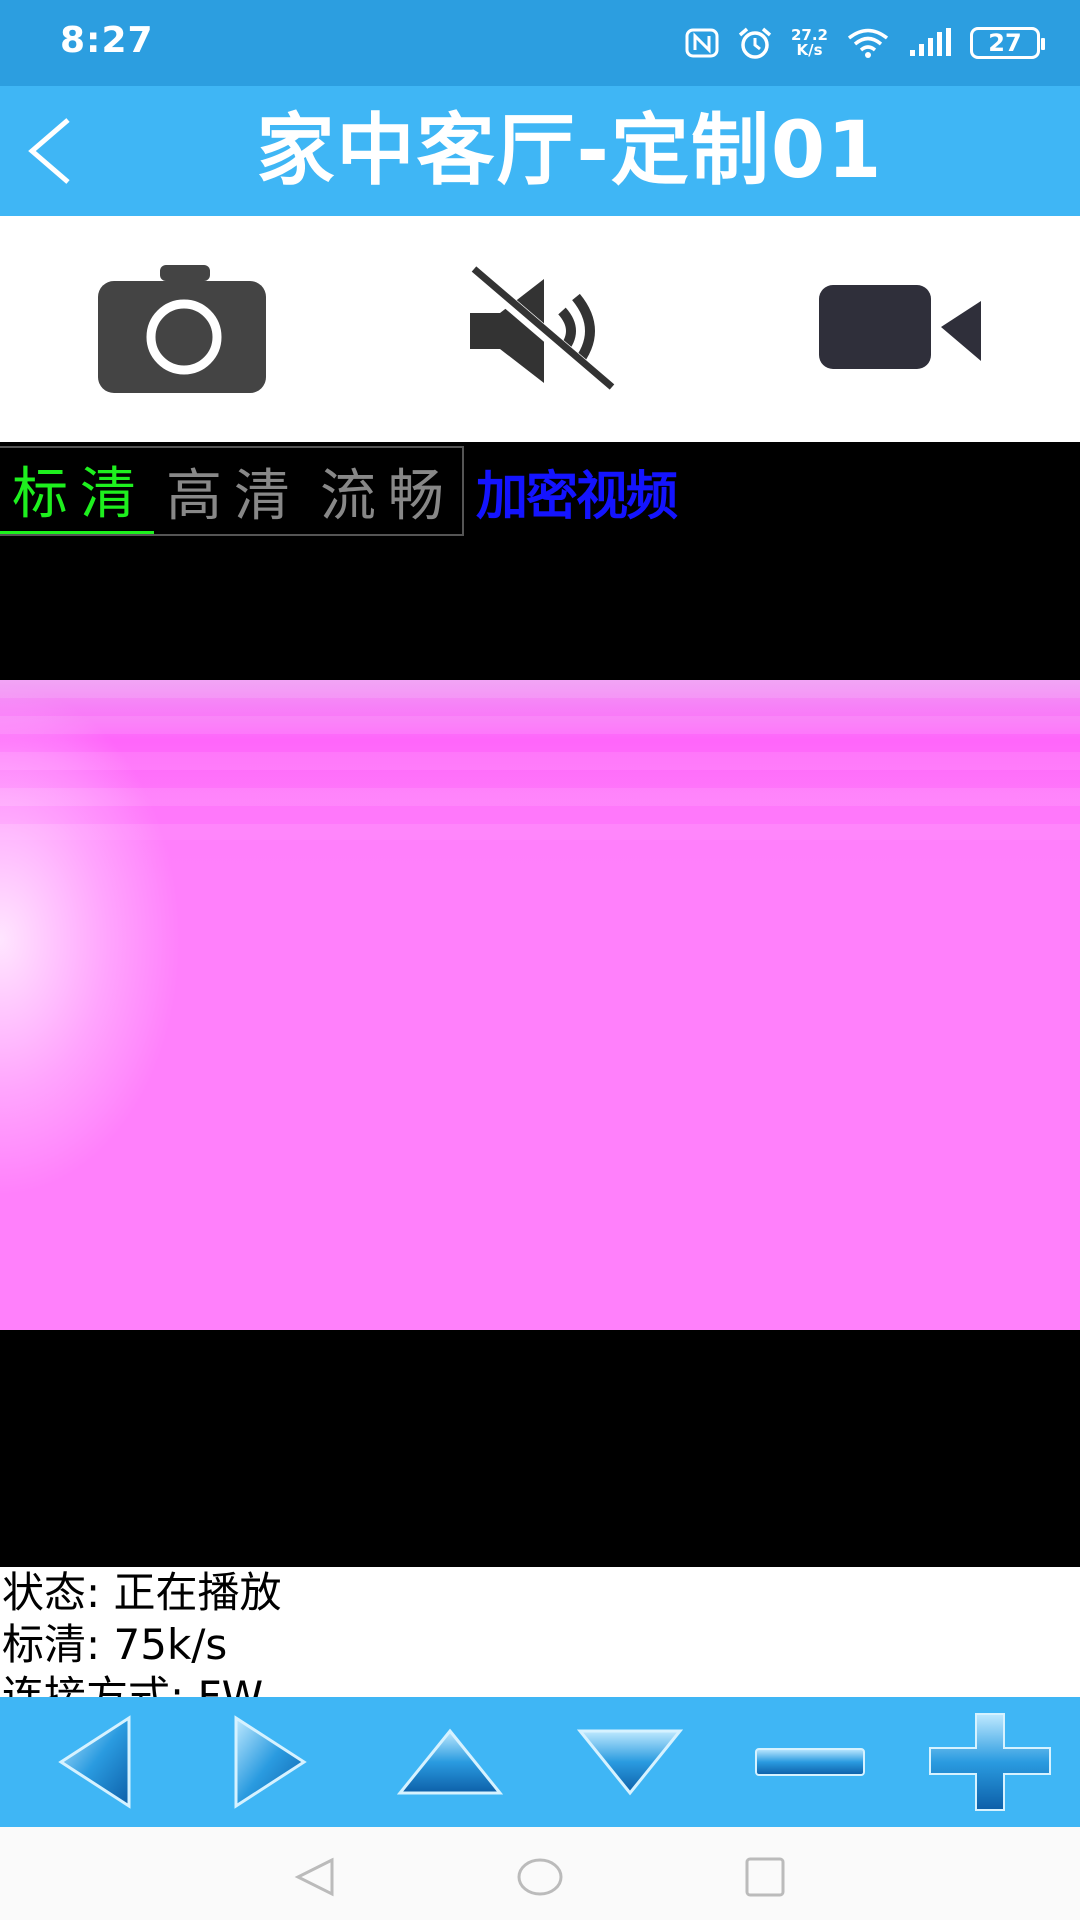 The image size is (1080, 1920). What do you see at coordinates (133, 1684) in the screenshot?
I see `connection-text: 连接方式: FW` at bounding box center [133, 1684].